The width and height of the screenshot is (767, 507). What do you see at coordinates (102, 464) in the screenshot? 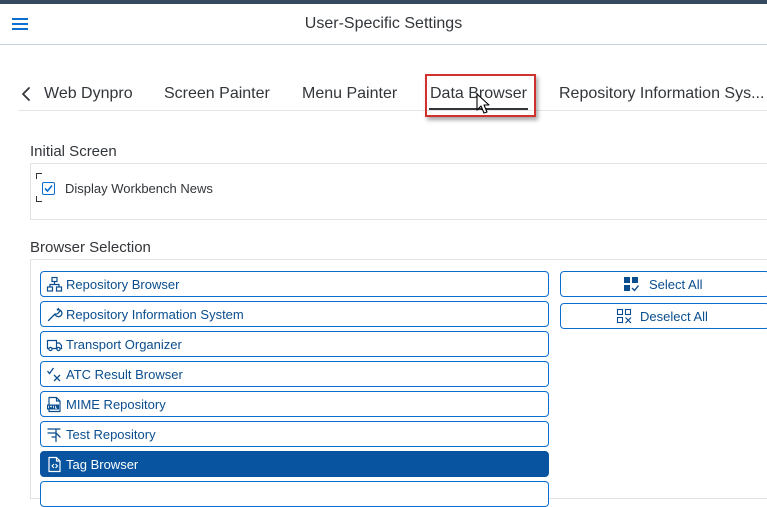
I see `tag-browser-label: Tag Browser` at bounding box center [102, 464].